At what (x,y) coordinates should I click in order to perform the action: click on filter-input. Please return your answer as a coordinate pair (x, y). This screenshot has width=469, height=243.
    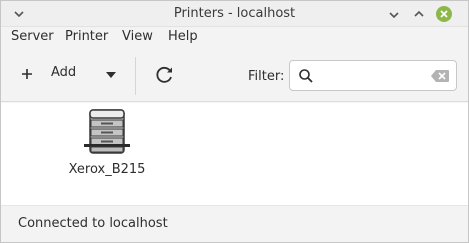
    Looking at the image, I should click on (374, 76).